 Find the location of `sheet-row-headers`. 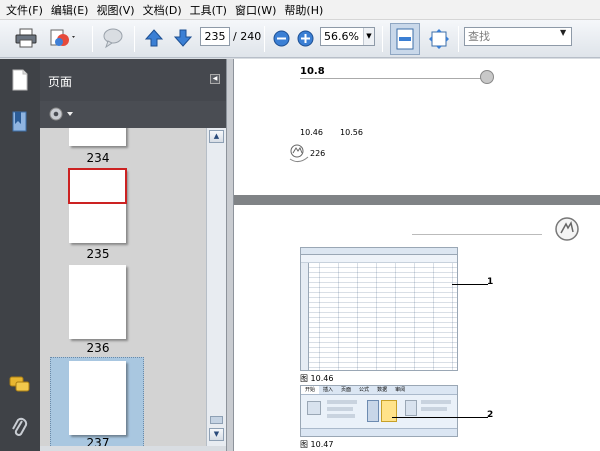

sheet-row-headers is located at coordinates (305, 316).